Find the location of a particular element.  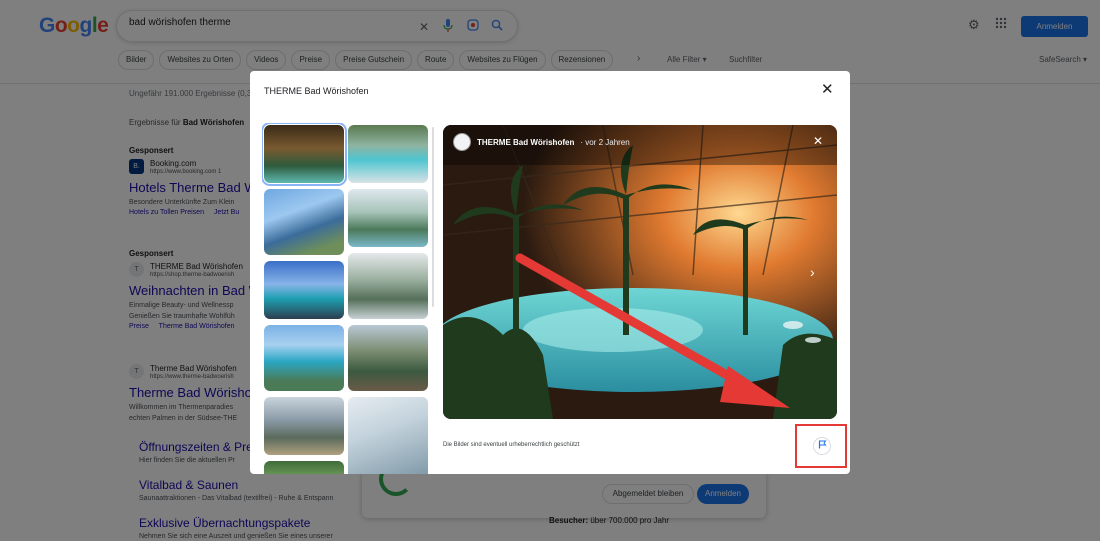

annotation-arrow-icon is located at coordinates (652, 330).